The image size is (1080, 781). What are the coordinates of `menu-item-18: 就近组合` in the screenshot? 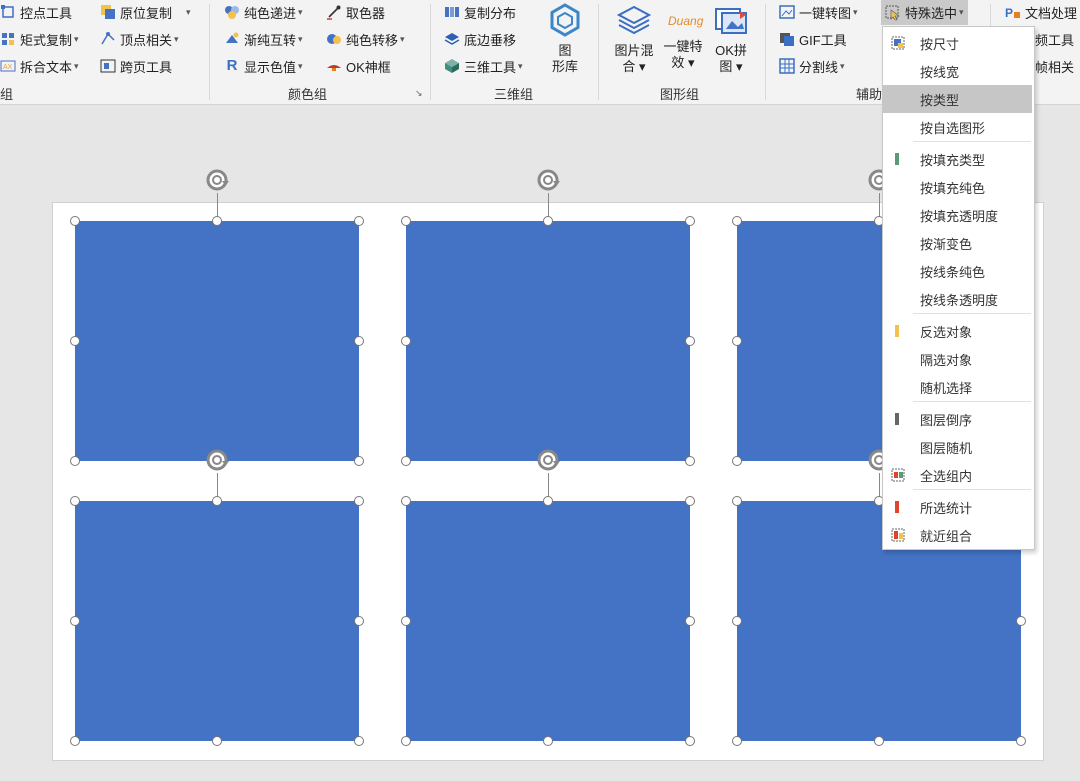 It's located at (957, 535).